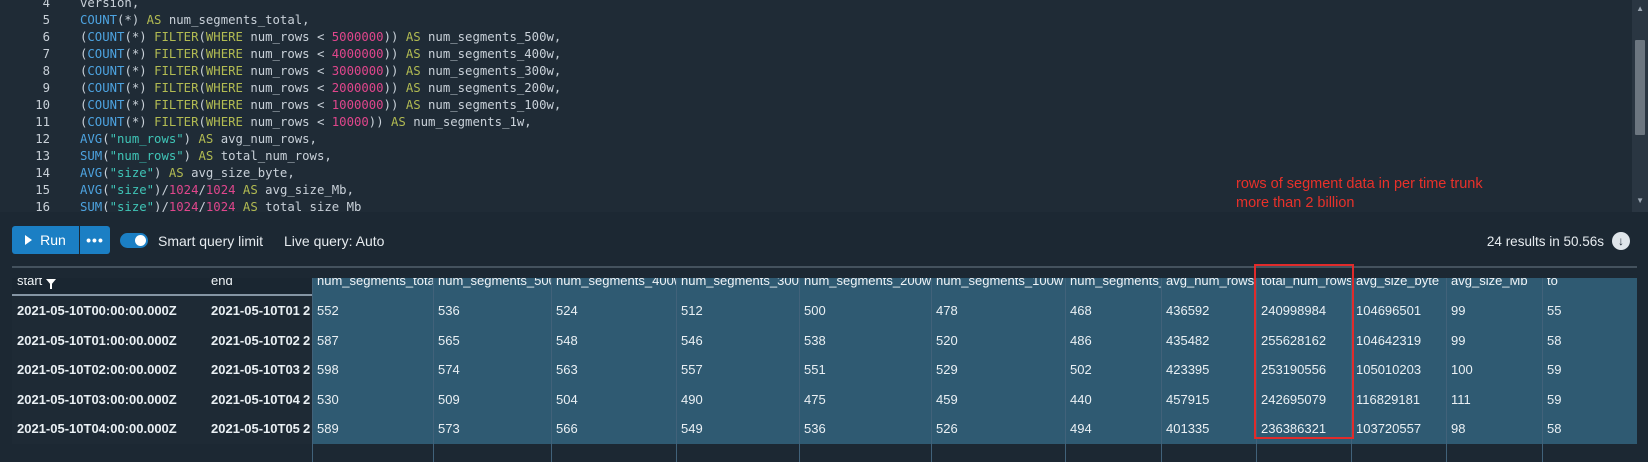 This screenshot has height=462, width=1648. I want to click on table-cell: 98, so click(1494, 429).